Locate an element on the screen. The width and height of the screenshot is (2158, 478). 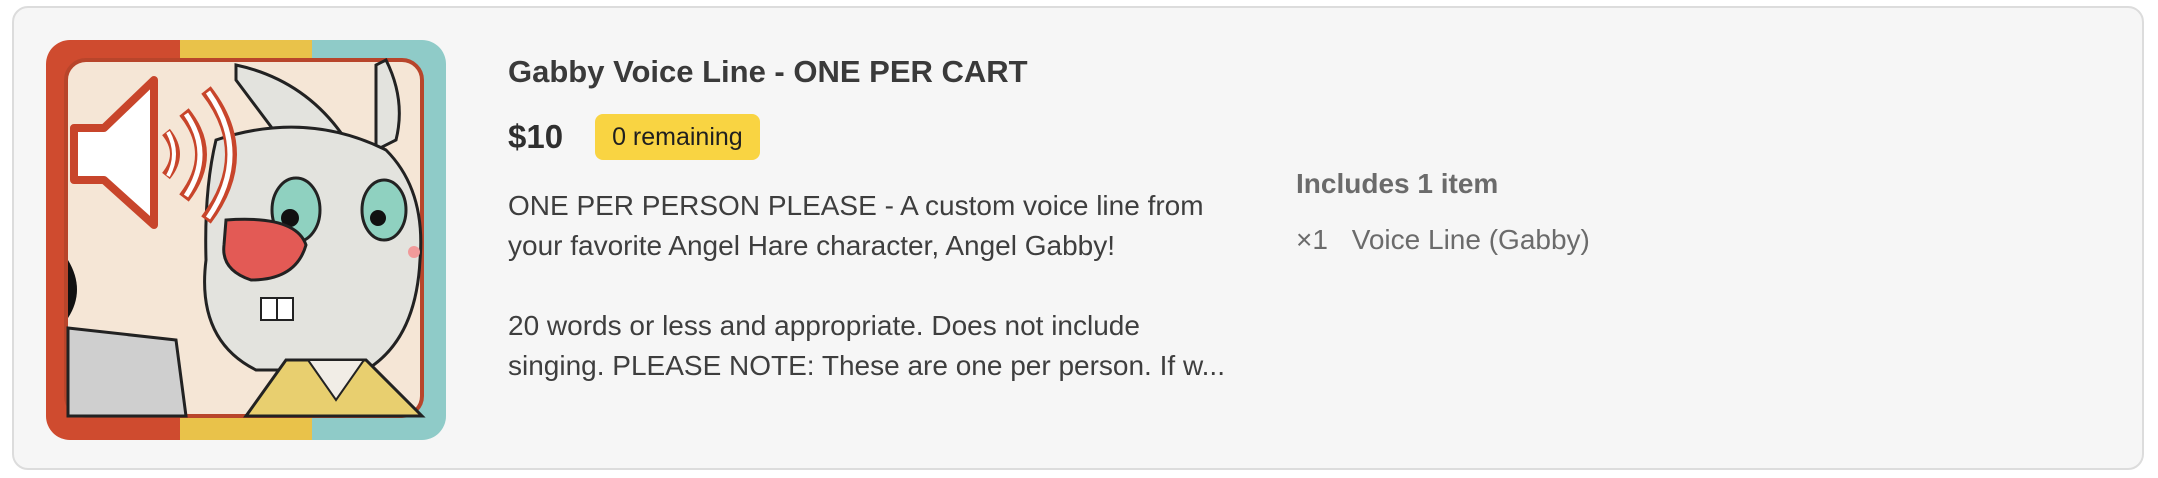
included-item-qty: ×1 is located at coordinates (1312, 239).